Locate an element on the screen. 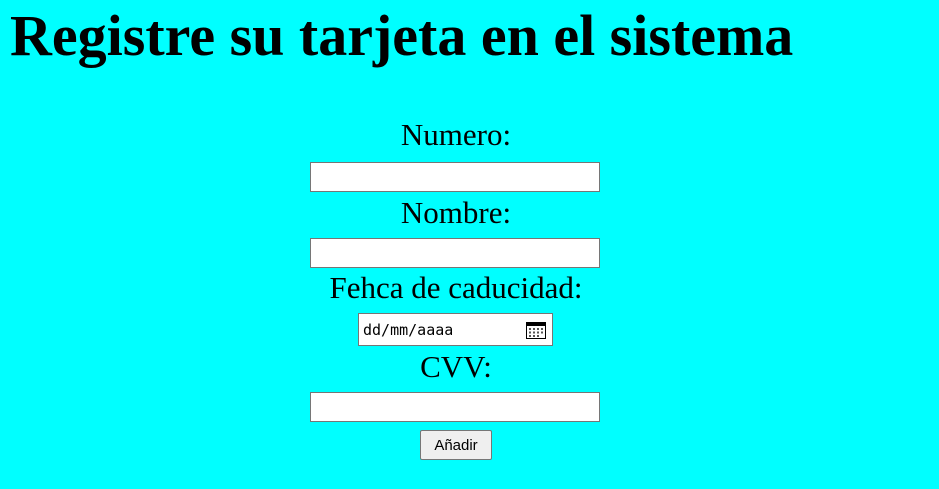  cvv-label: CVV: is located at coordinates (456, 366).